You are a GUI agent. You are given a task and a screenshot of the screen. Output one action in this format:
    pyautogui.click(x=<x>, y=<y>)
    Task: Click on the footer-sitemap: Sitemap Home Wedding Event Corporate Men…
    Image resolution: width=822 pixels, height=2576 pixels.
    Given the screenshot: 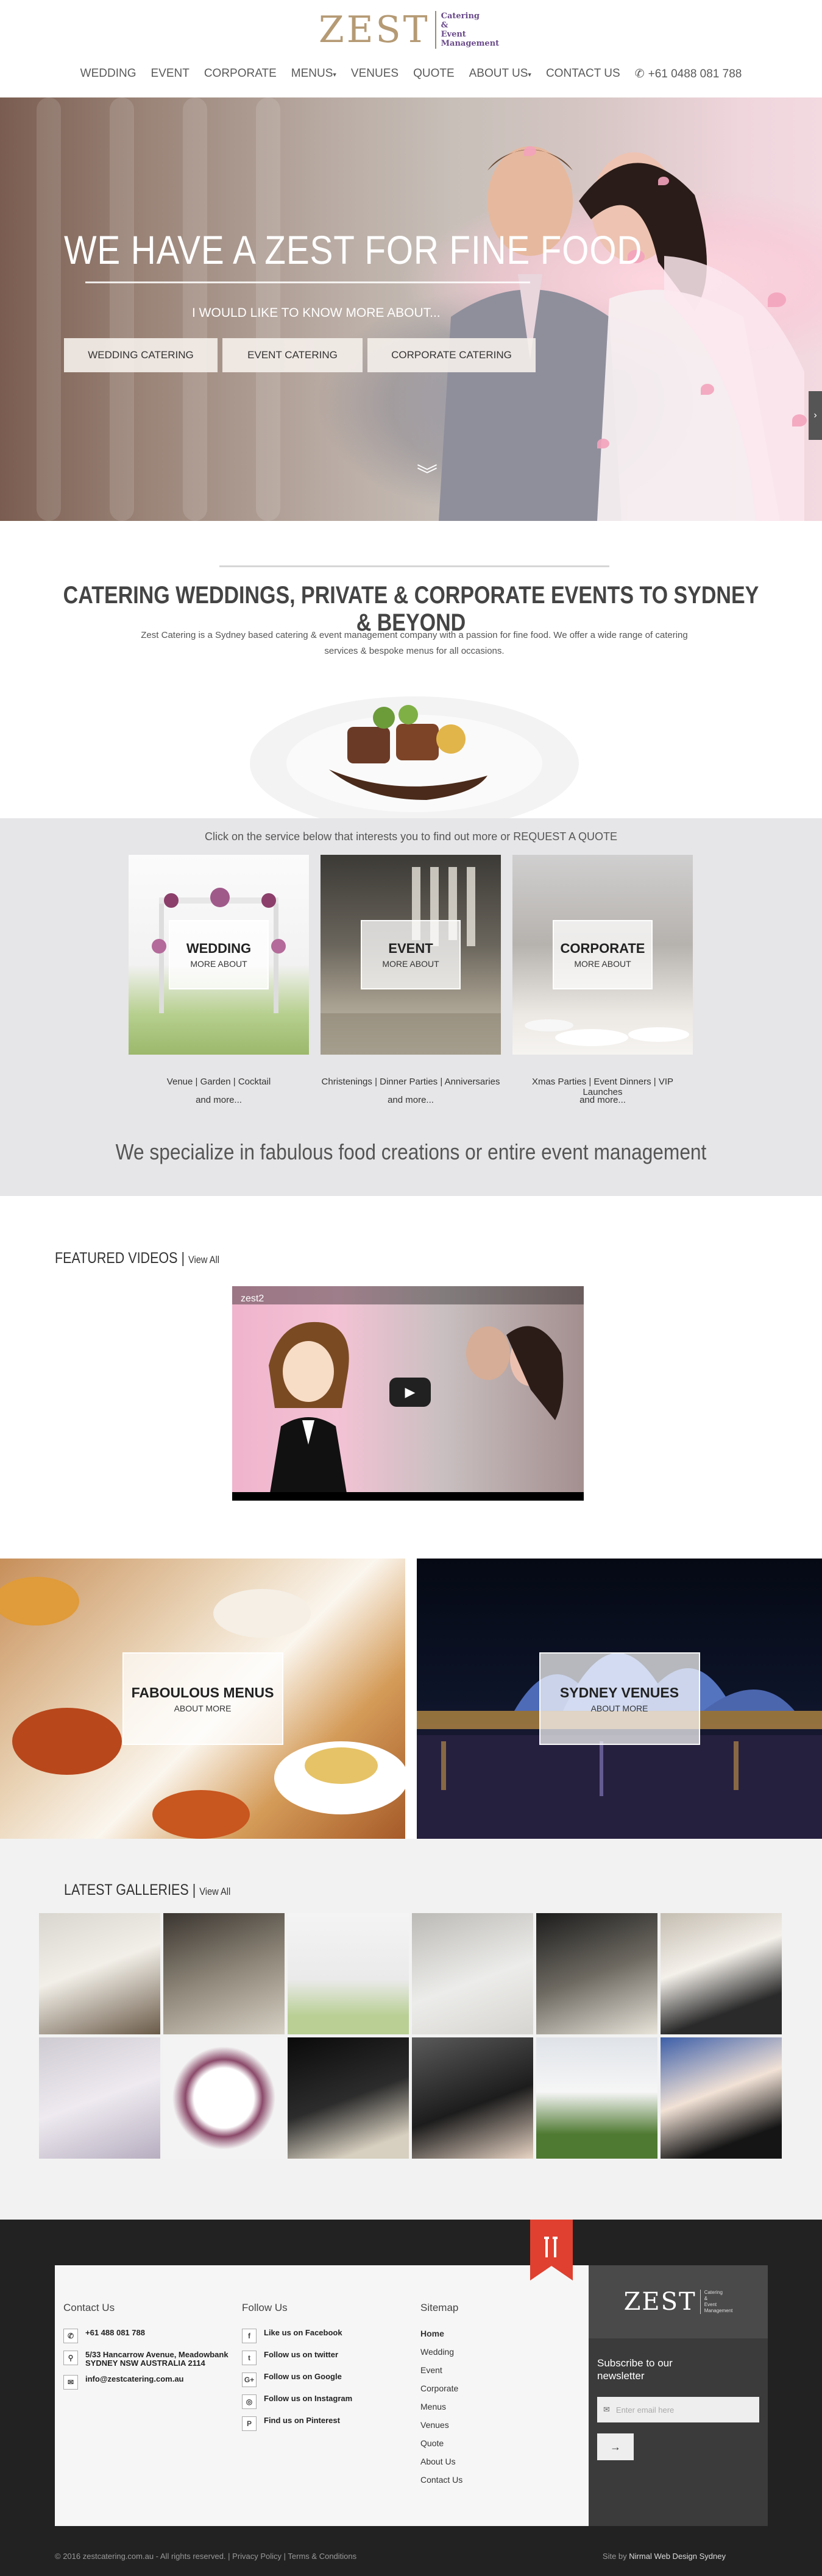 What is the action you would take?
    pyautogui.click(x=441, y=2397)
    